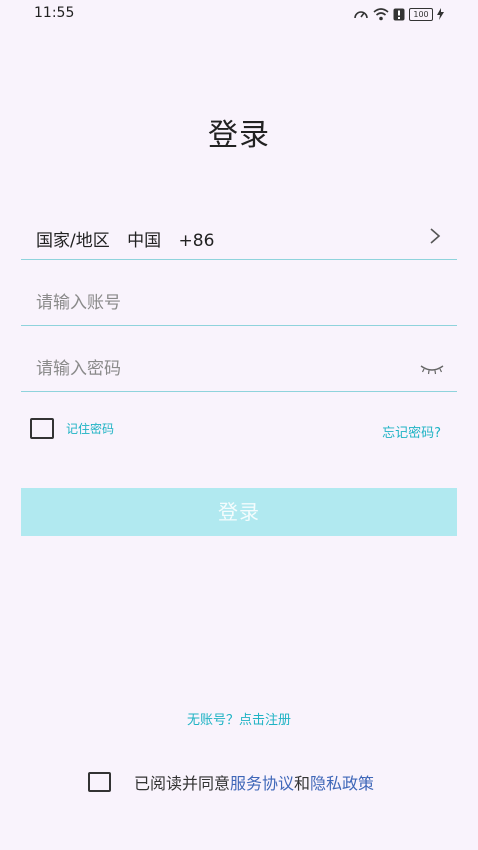 Image resolution: width=478 pixels, height=850 pixels. What do you see at coordinates (239, 238) in the screenshot?
I see `region-selector: 国家/地区 中国 +86` at bounding box center [239, 238].